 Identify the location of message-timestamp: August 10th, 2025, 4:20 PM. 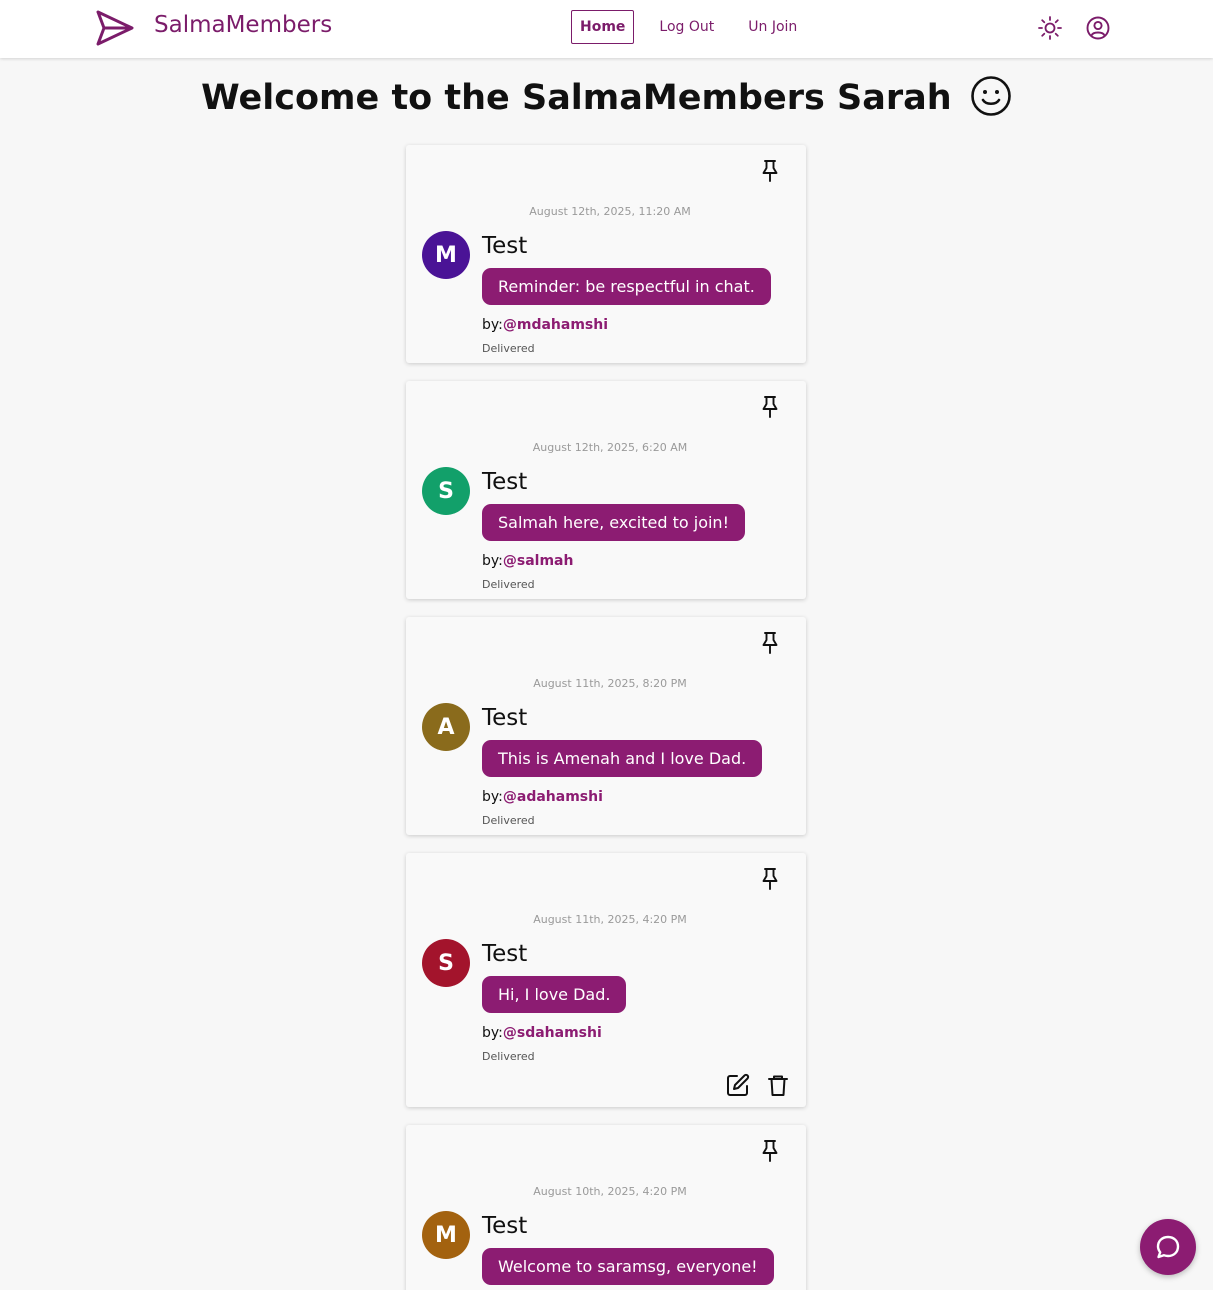
(610, 1191).